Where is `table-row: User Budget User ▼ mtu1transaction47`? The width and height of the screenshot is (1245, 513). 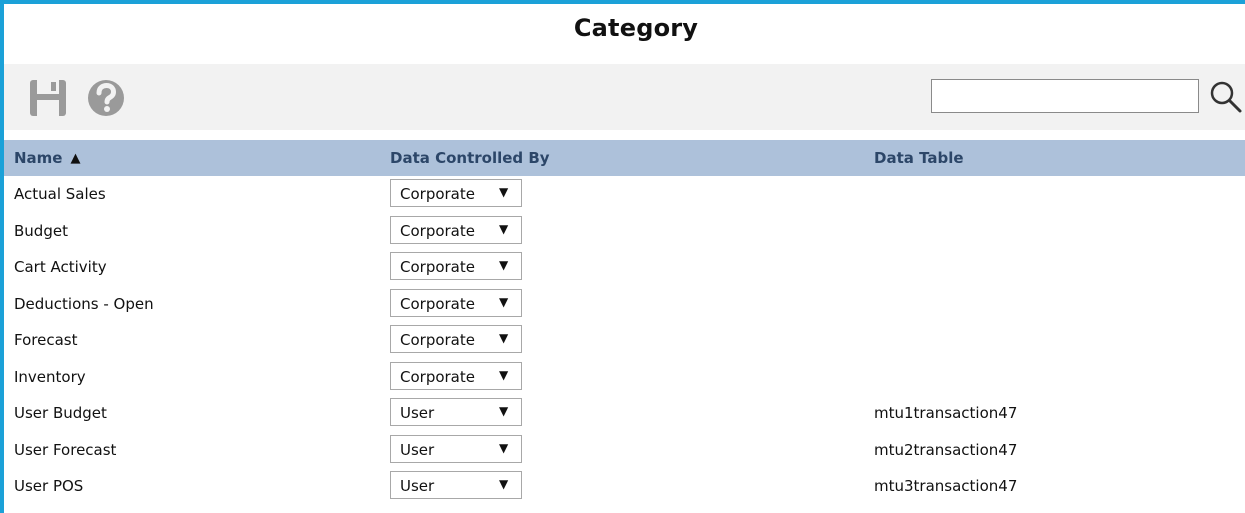
table-row: User Budget User ▼ mtu1transaction47 is located at coordinates (624, 413).